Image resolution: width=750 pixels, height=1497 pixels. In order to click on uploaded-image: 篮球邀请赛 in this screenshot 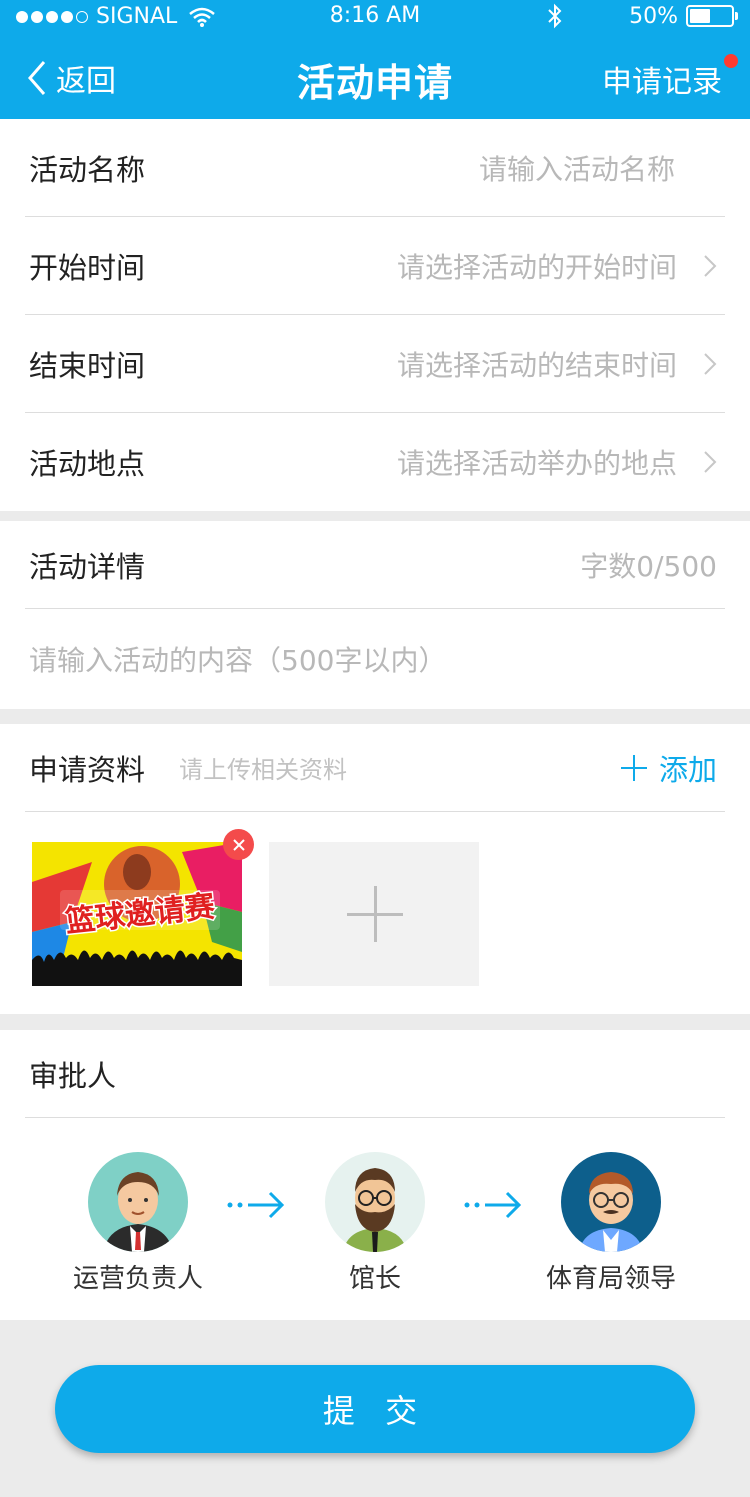, I will do `click(137, 914)`.